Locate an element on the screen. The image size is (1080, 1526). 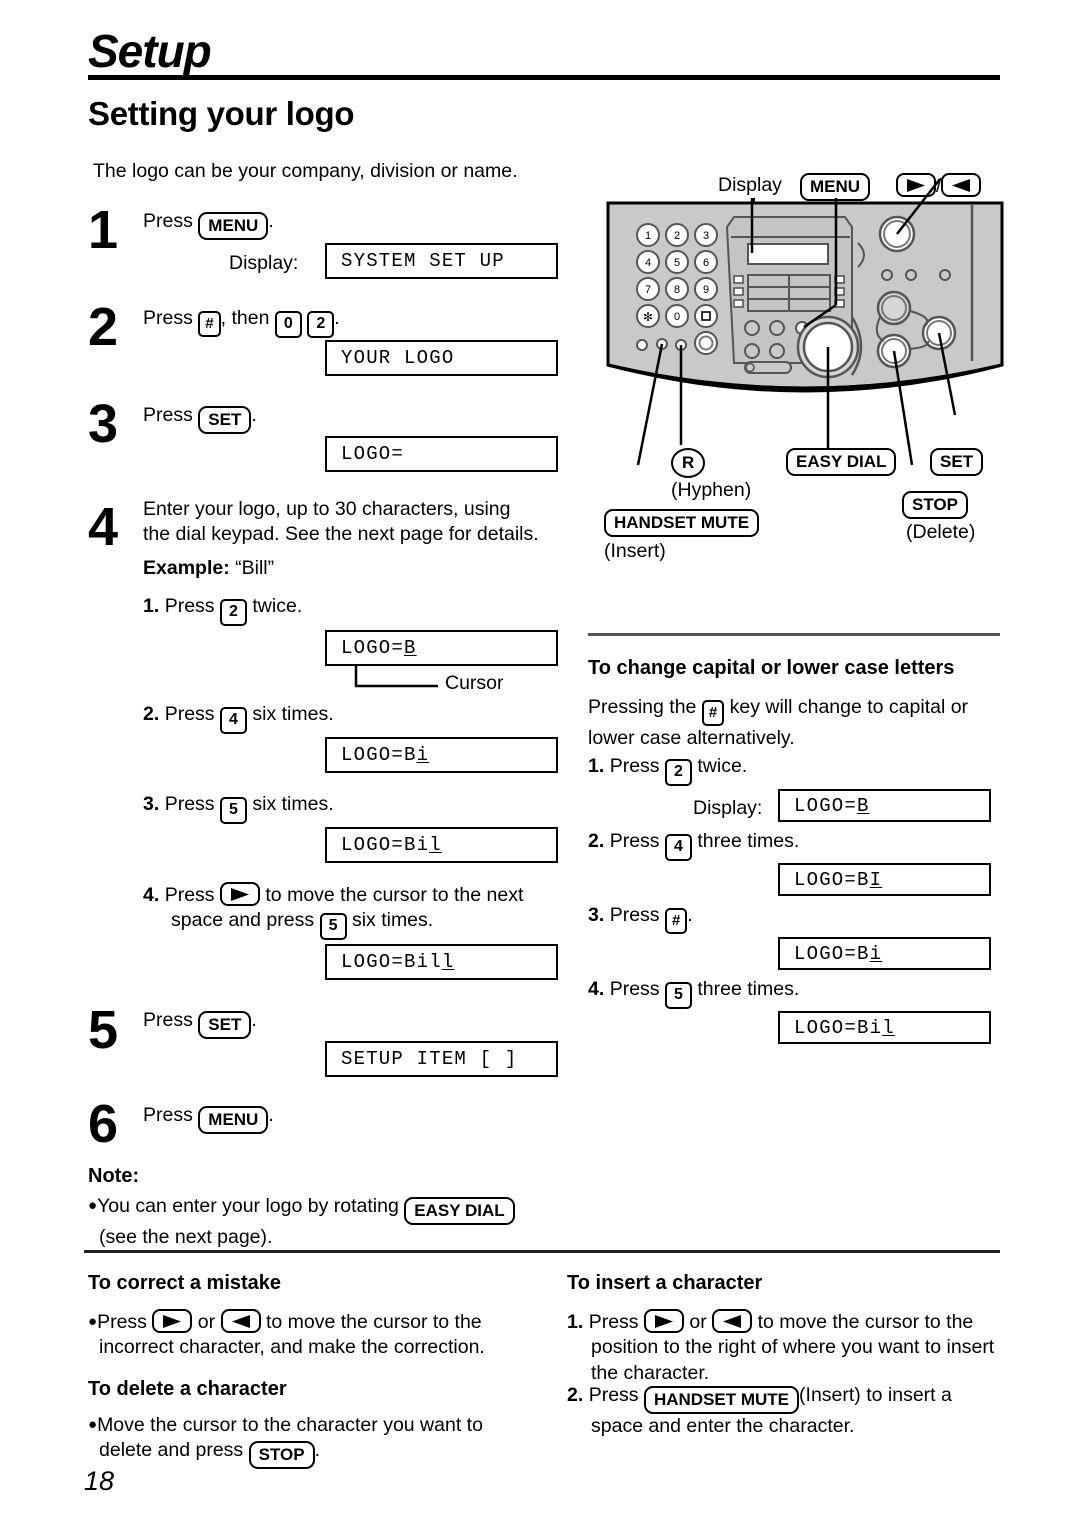
svg-text: 3 is located at coordinates (706, 236).